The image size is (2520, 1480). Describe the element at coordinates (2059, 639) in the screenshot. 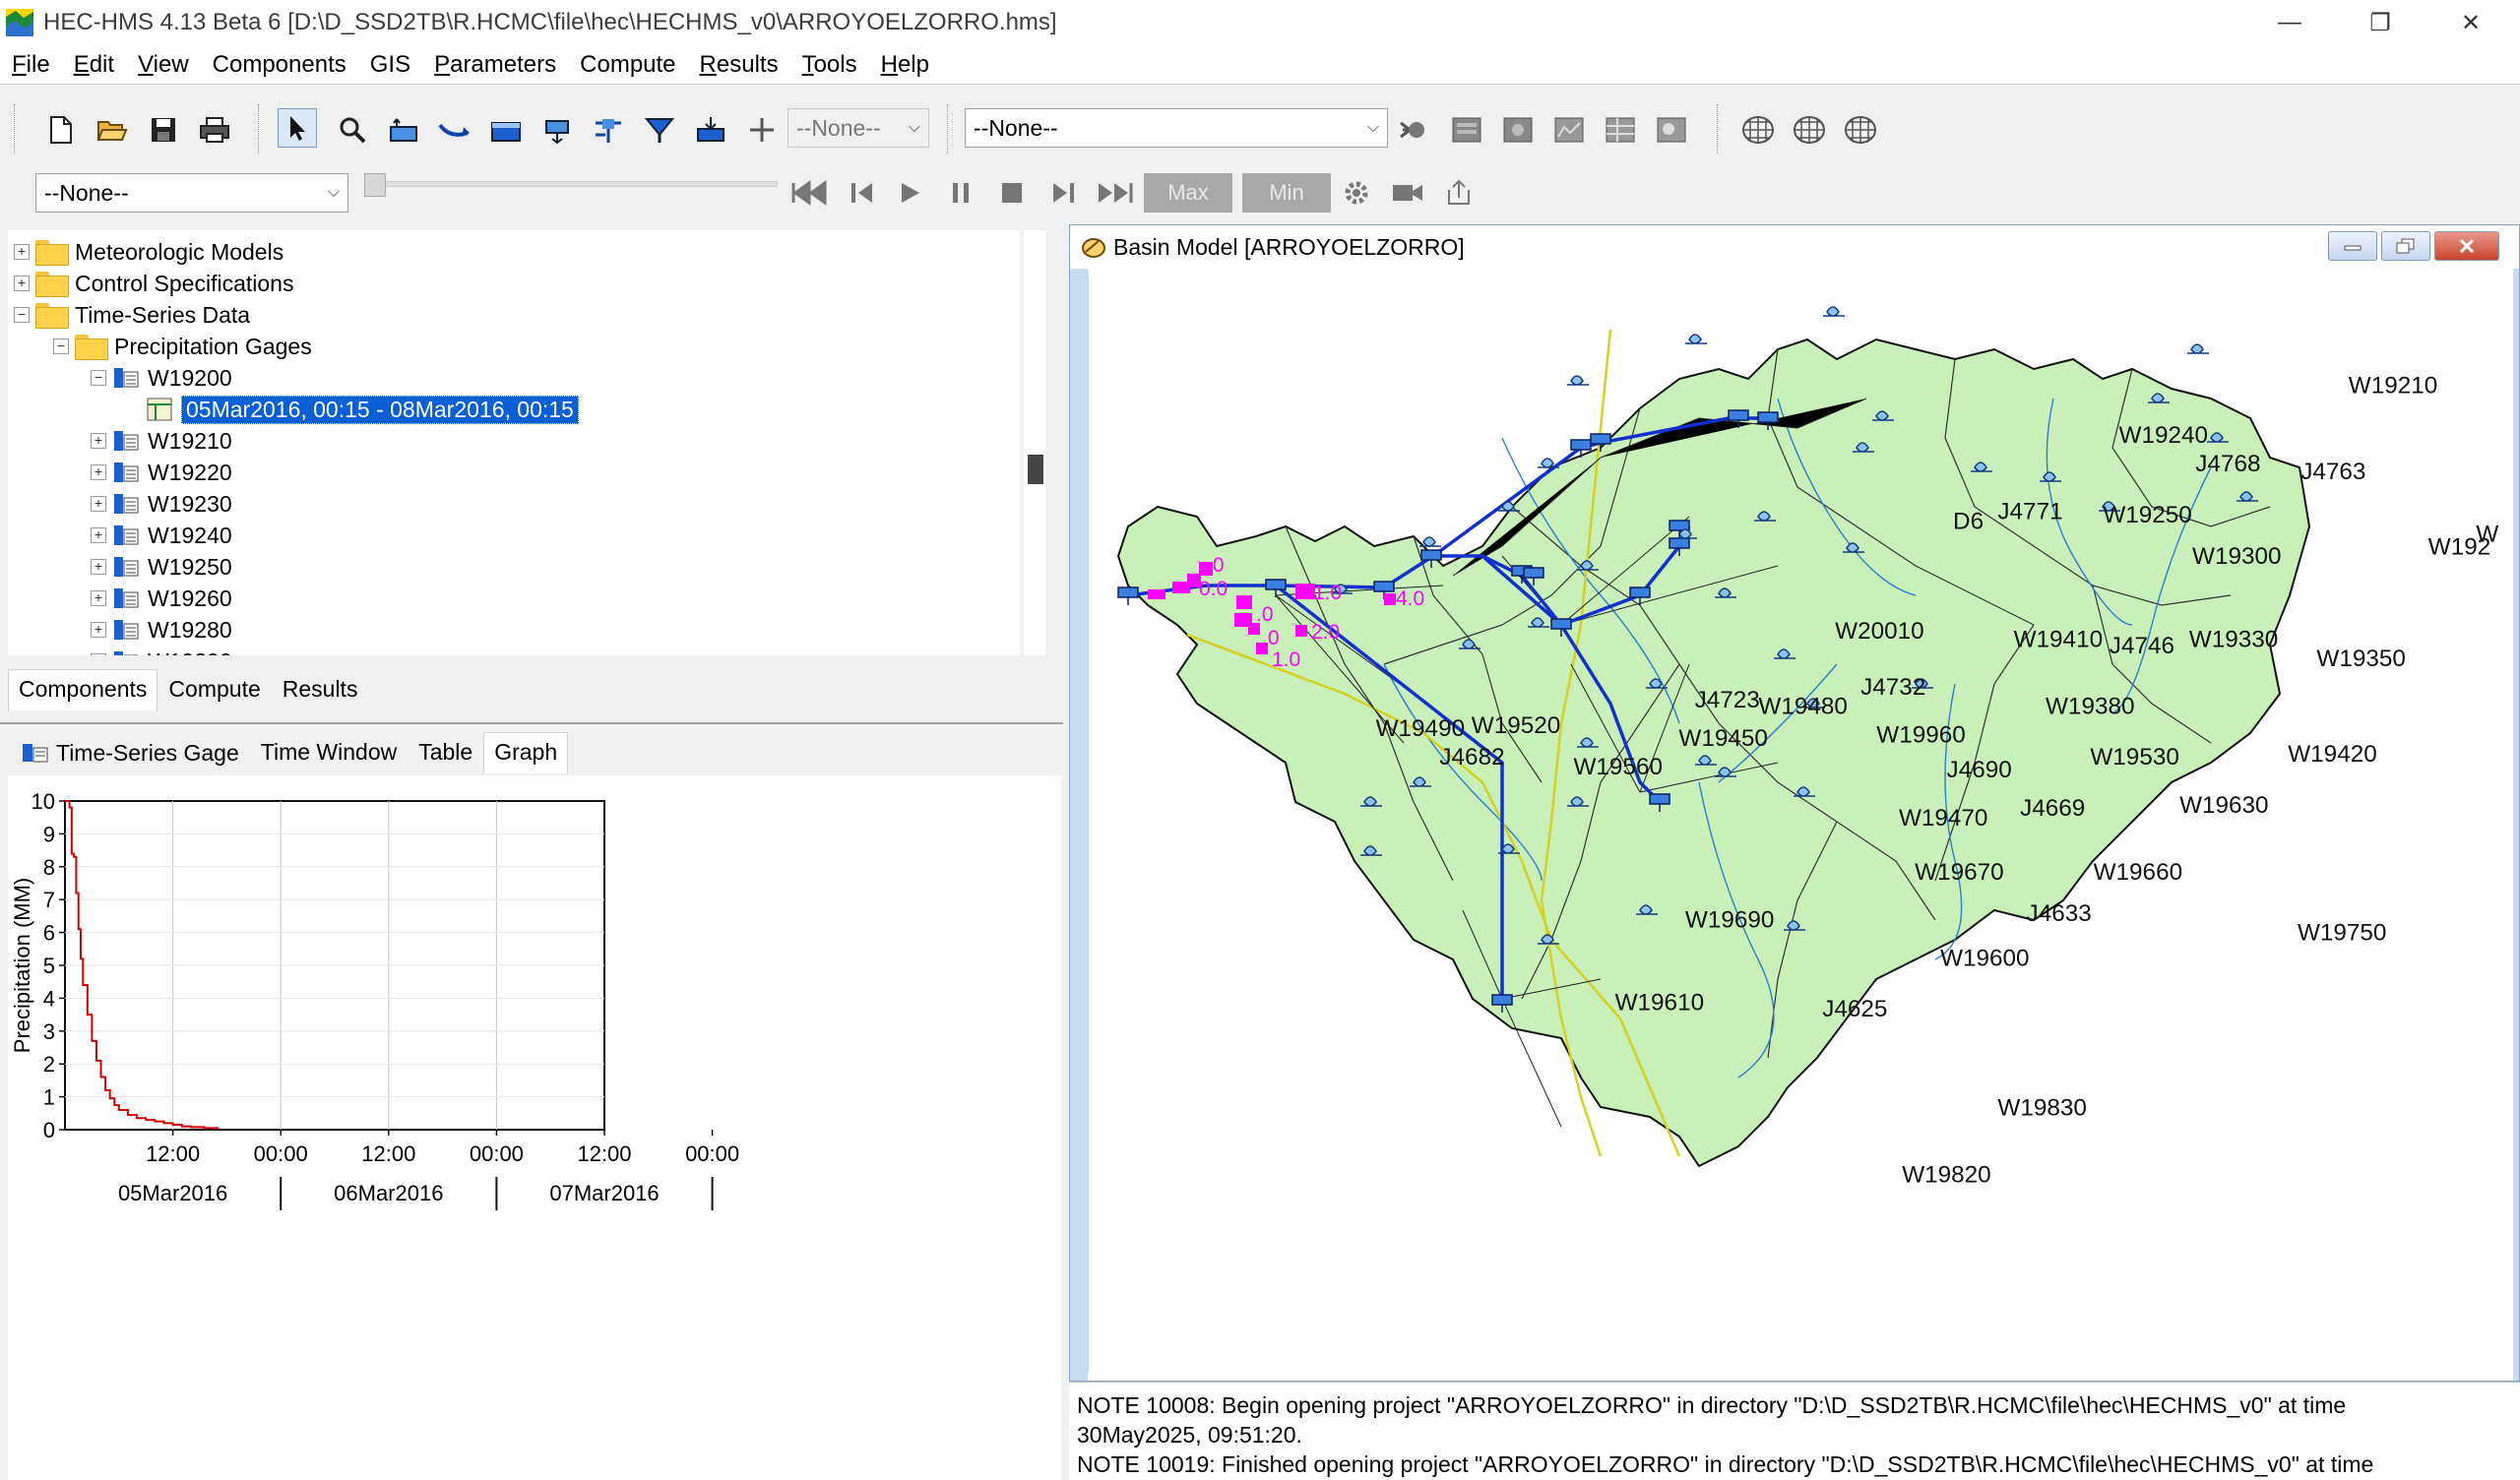

I see `element-label: W19410` at that location.